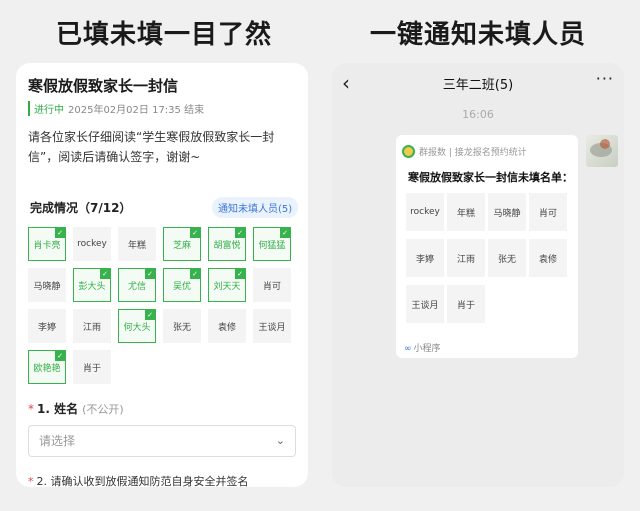 This screenshot has height=511, width=640. I want to click on roster-cell-done: 刘天天 ✓, so click(227, 285).